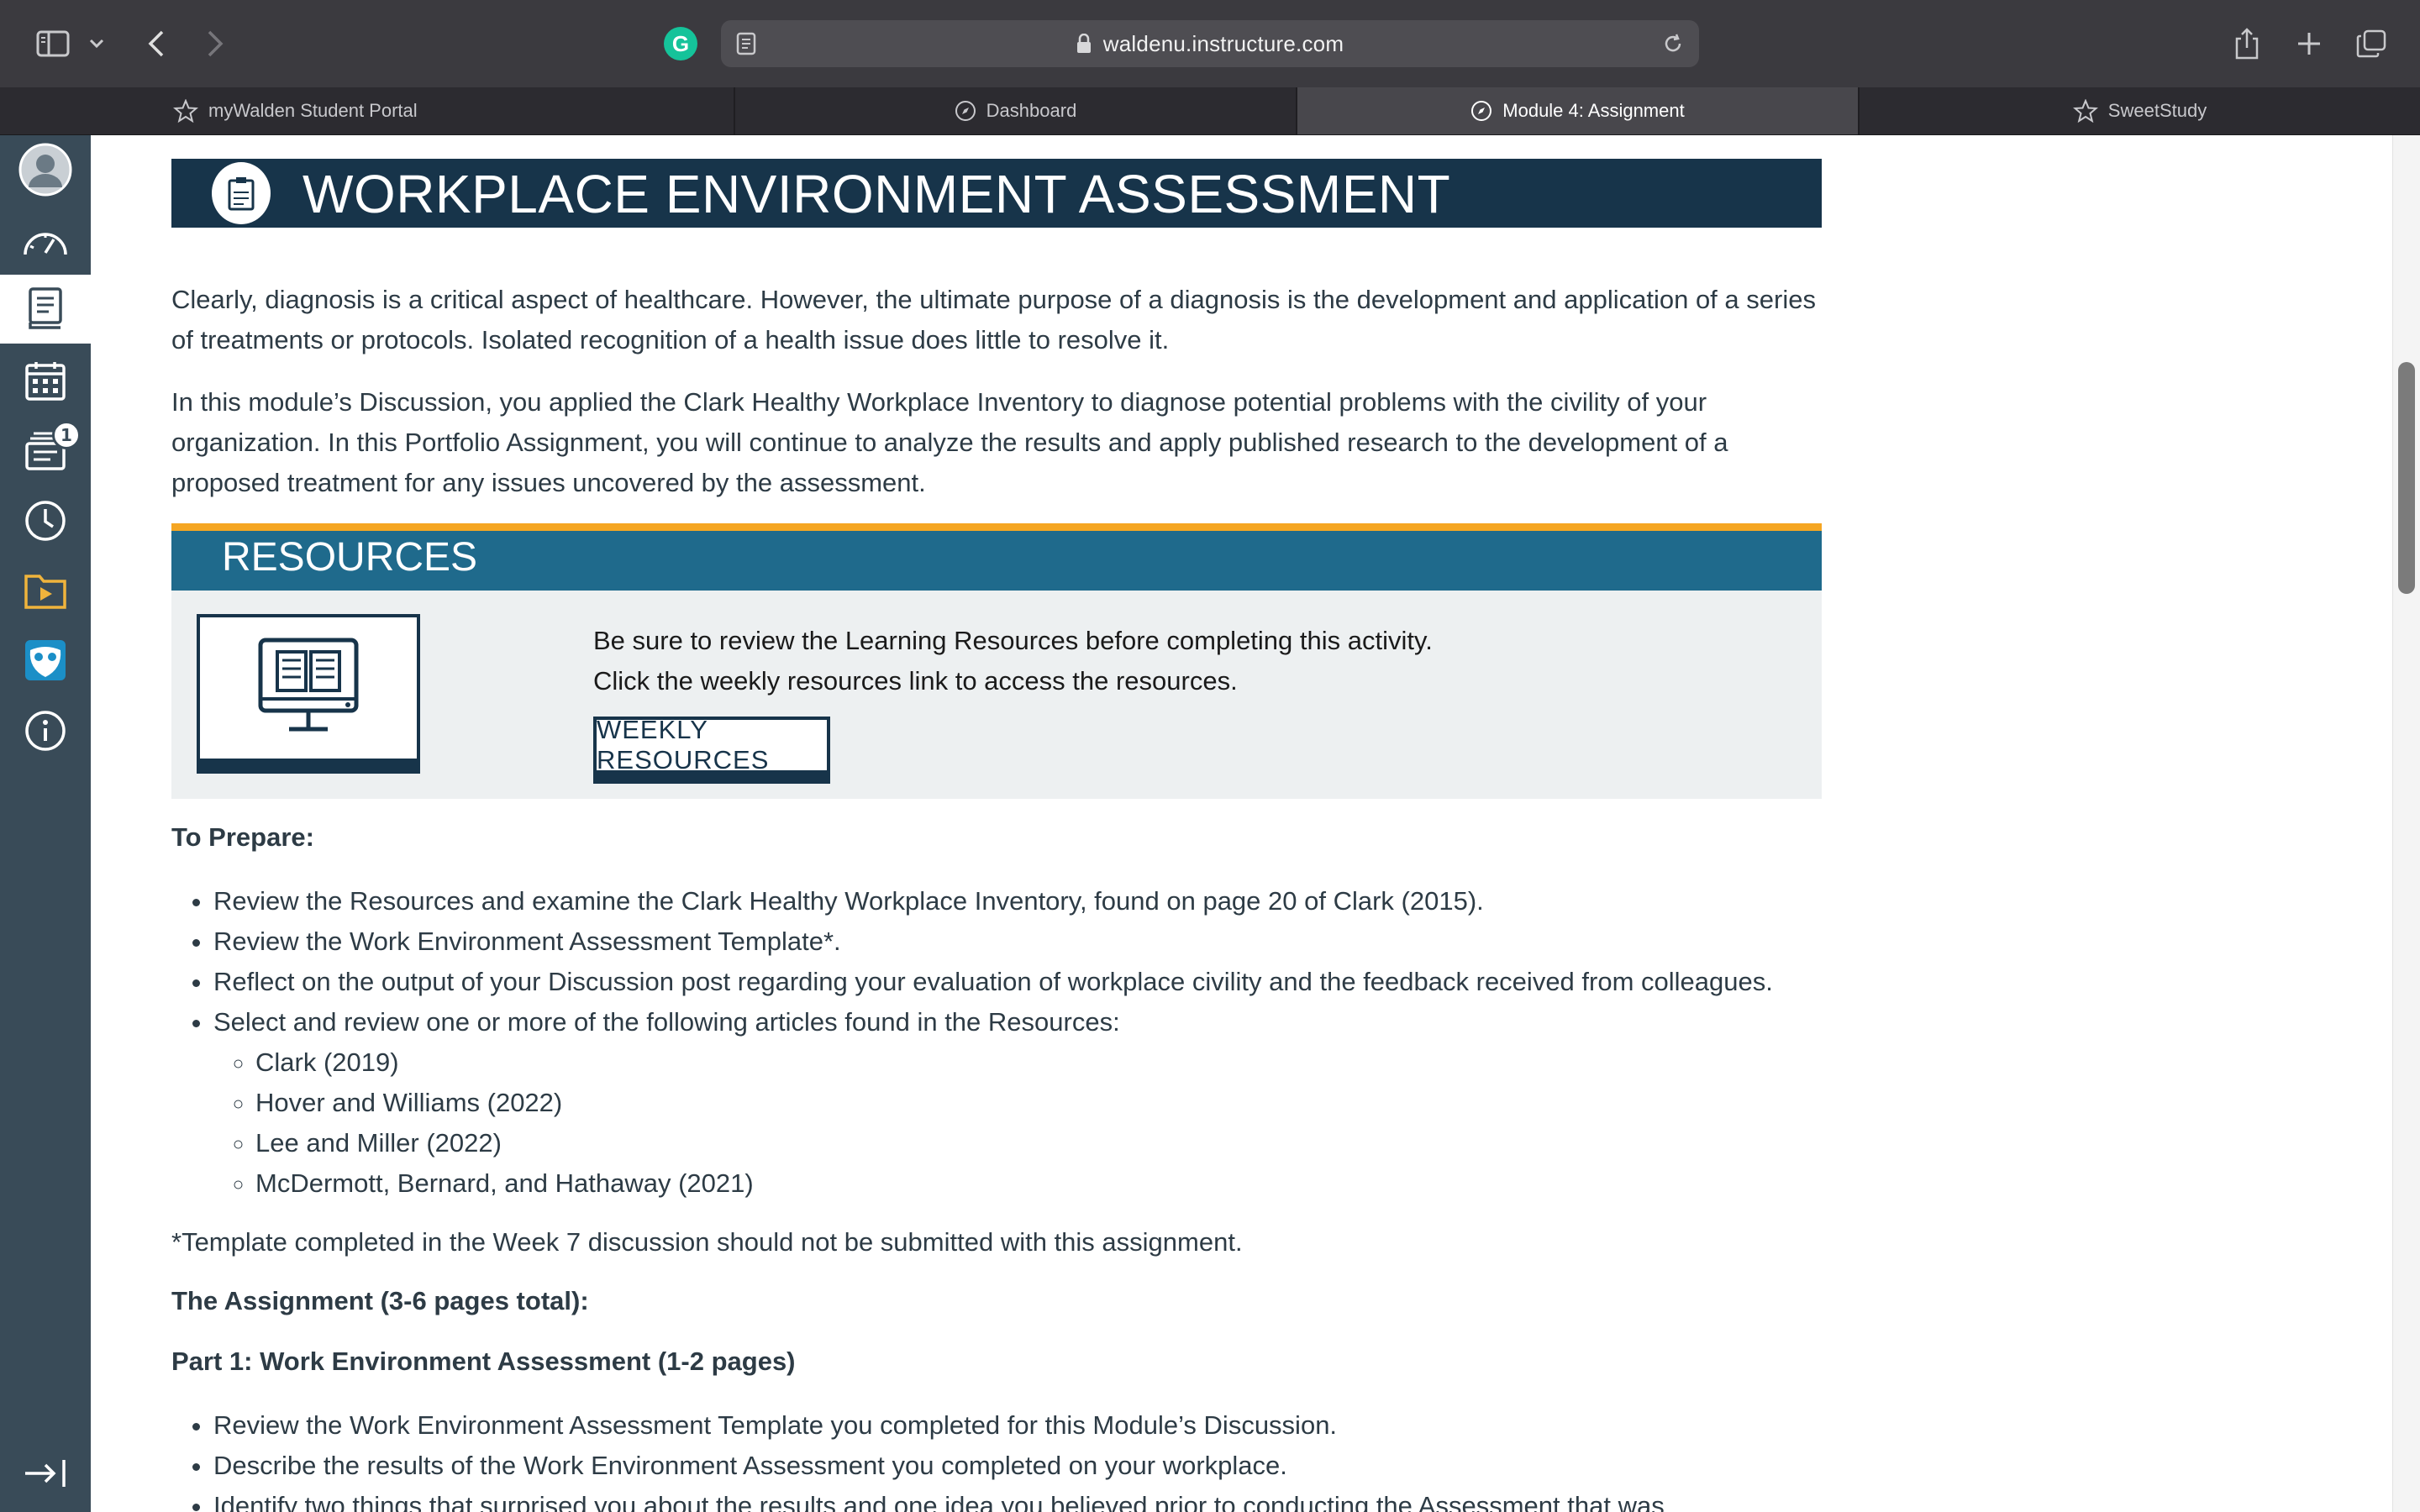 The width and height of the screenshot is (2420, 1512). I want to click on tab-mywalden: myWalden Student Portal, so click(367, 110).